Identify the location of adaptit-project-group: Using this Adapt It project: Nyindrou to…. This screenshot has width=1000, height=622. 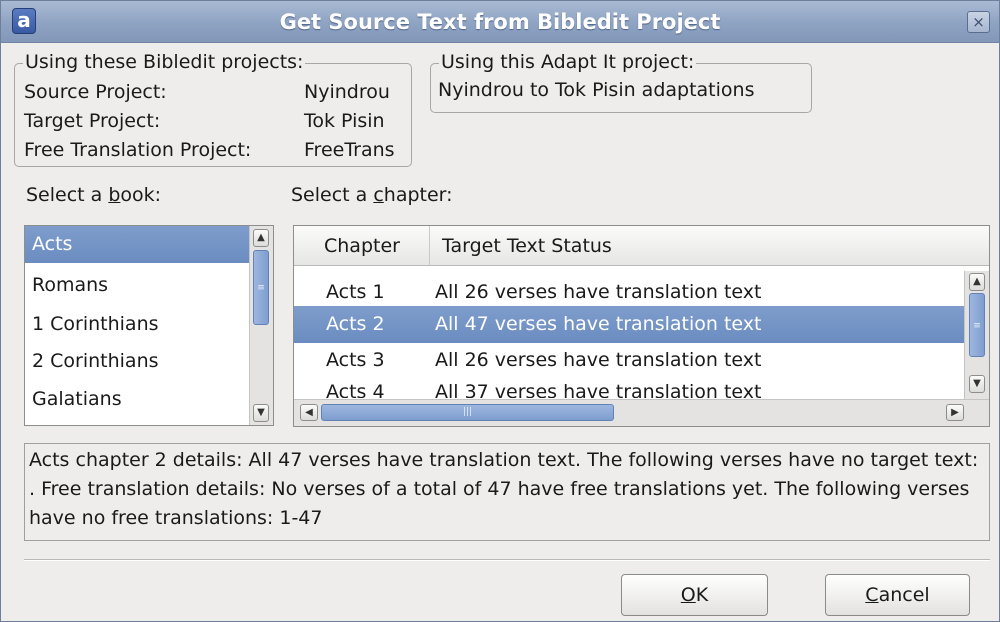
(621, 81).